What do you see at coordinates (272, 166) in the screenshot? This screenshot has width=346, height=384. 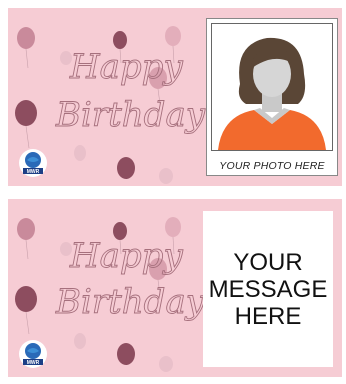 I see `photo-caption: YOUR PHOTO HERE` at bounding box center [272, 166].